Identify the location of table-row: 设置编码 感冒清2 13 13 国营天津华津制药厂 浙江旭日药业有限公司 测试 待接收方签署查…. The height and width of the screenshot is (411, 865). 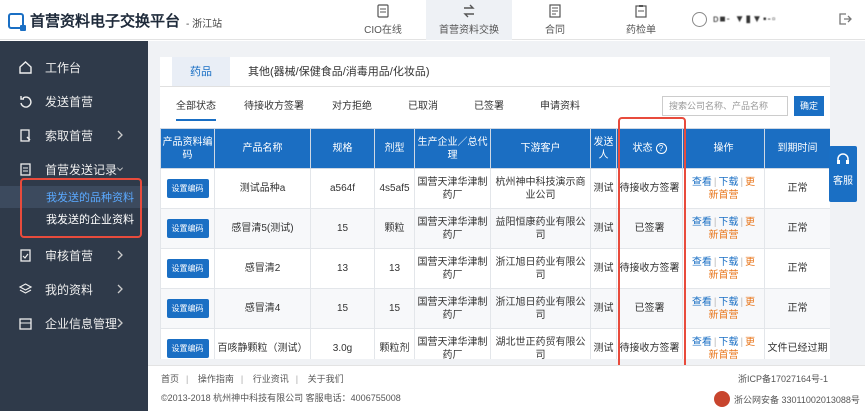
(495, 268).